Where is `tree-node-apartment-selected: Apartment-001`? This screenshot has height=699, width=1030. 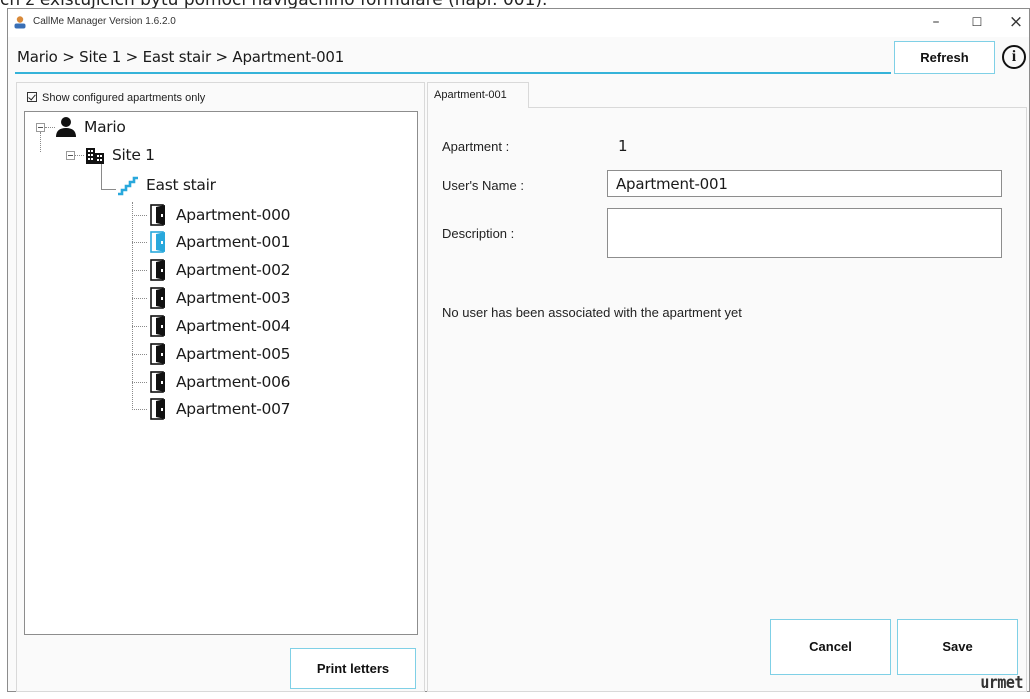
tree-node-apartment-selected: Apartment-001 is located at coordinates (220, 242).